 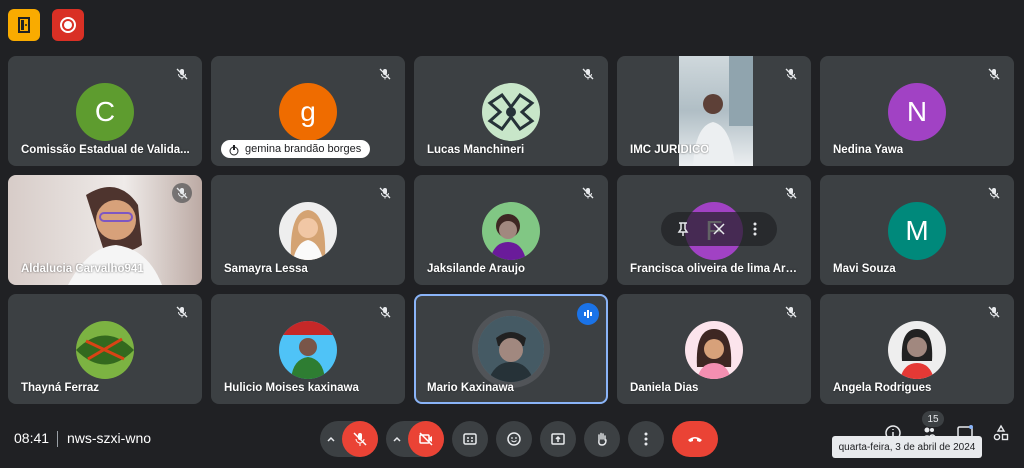 I want to click on remove-icon, so click(x=719, y=229).